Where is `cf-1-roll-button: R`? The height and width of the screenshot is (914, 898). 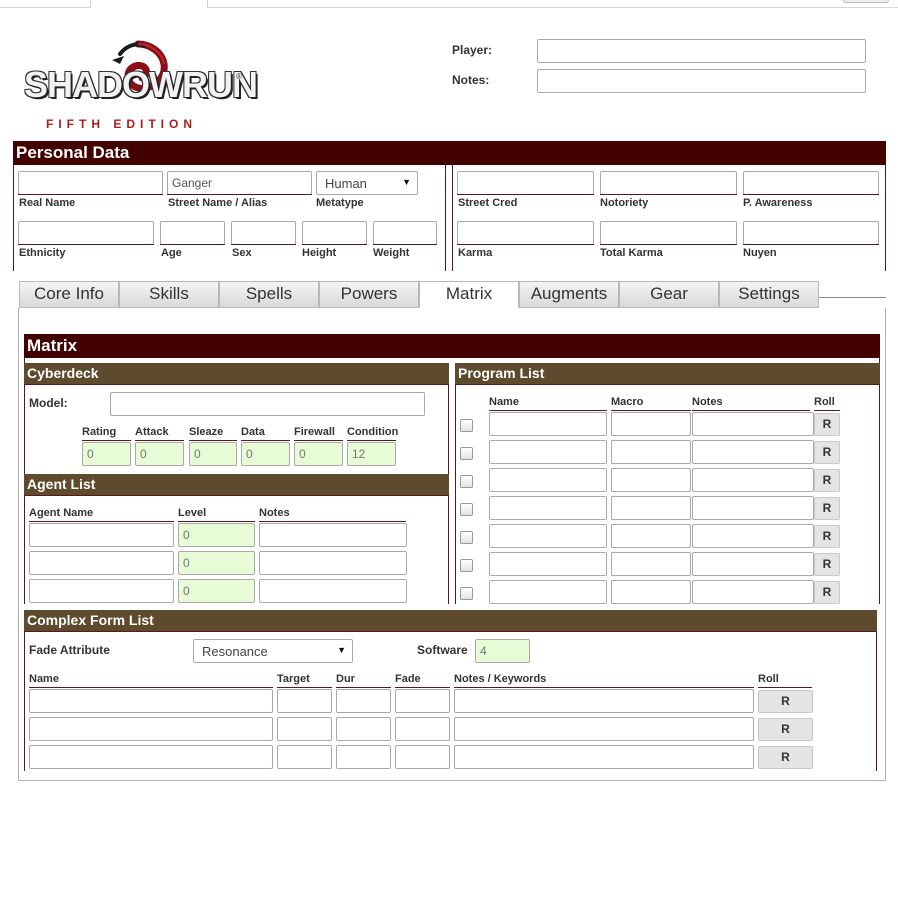 cf-1-roll-button: R is located at coordinates (785, 701).